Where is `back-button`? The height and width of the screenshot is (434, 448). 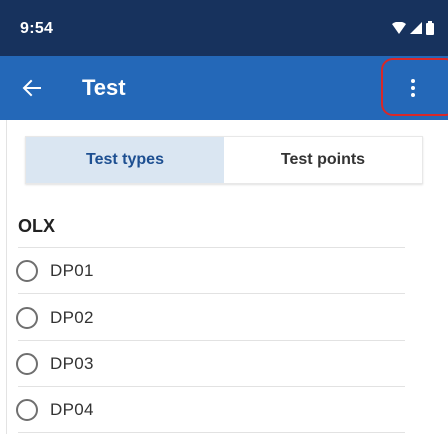
back-button is located at coordinates (32, 88).